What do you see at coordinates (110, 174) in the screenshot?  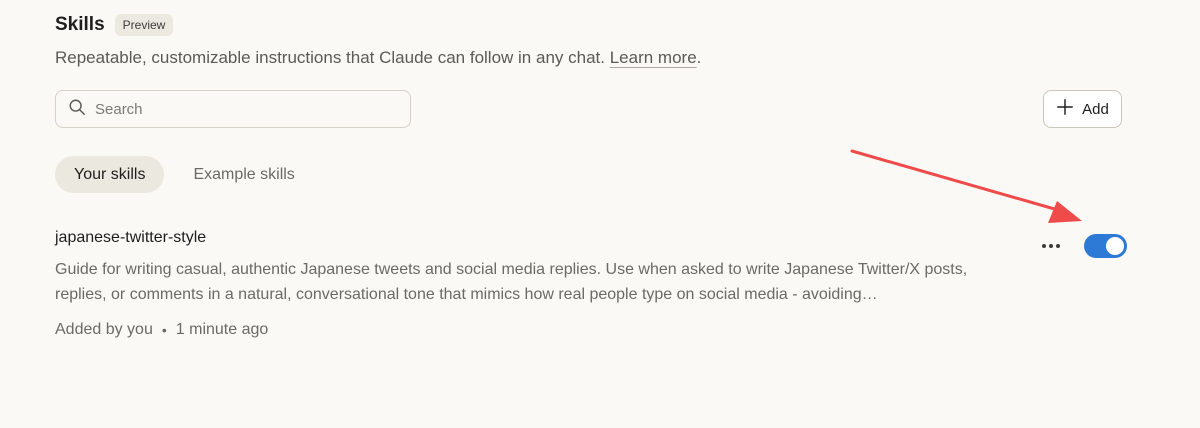 I see `tab-your-skills: Your skills` at bounding box center [110, 174].